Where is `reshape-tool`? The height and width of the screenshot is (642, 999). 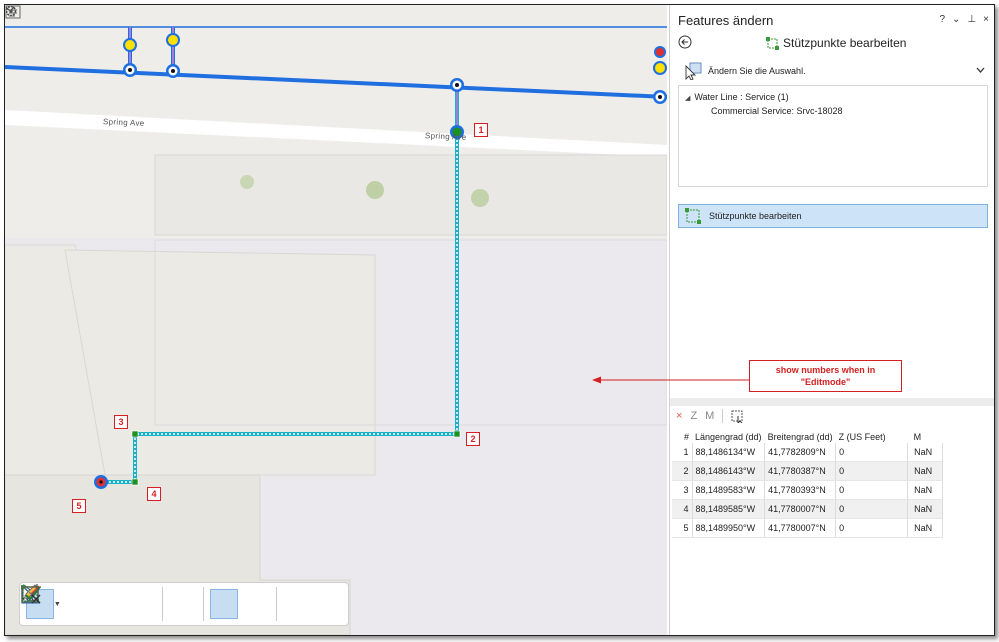
reshape-tool is located at coordinates (109, 601).